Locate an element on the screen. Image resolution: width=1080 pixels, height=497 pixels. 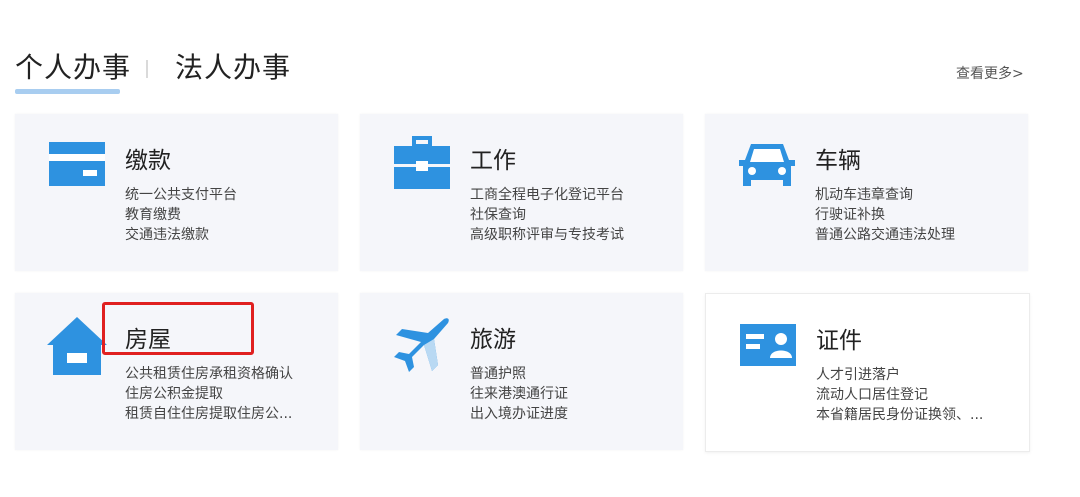
card-link: 社保查询 is located at coordinates (547, 215).